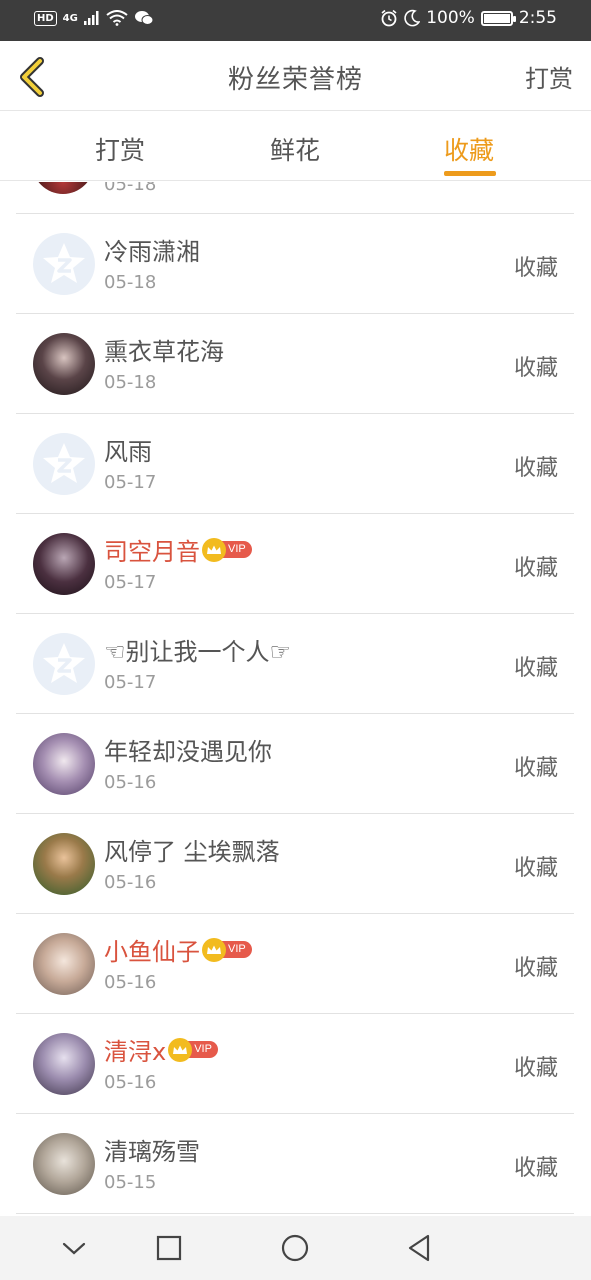 The height and width of the screenshot is (1280, 591). I want to click on user-name: 司空月音 VIP, so click(178, 549).